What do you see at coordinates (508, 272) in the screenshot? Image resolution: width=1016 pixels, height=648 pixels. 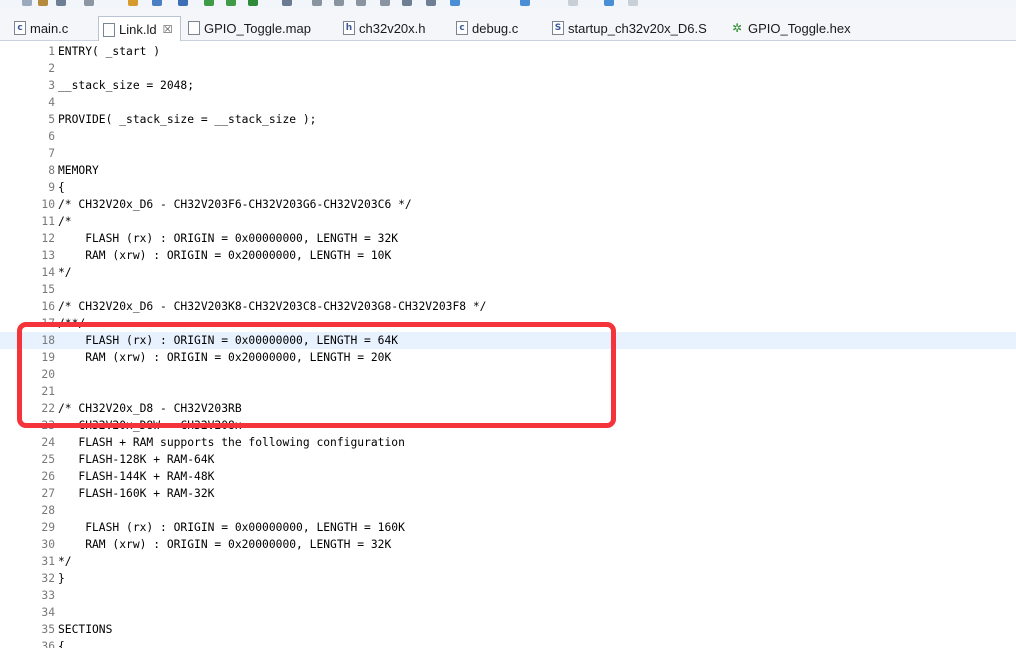 I see `code-line: 14 */` at bounding box center [508, 272].